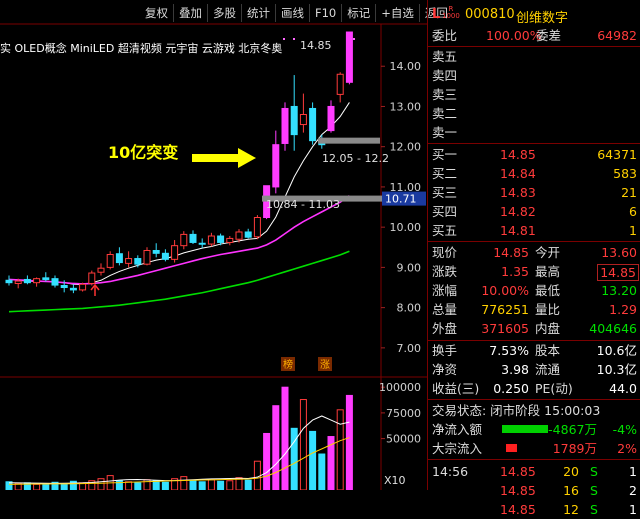 The image size is (640, 519). I want to click on multi-stock-button: 多股, so click(224, 13).